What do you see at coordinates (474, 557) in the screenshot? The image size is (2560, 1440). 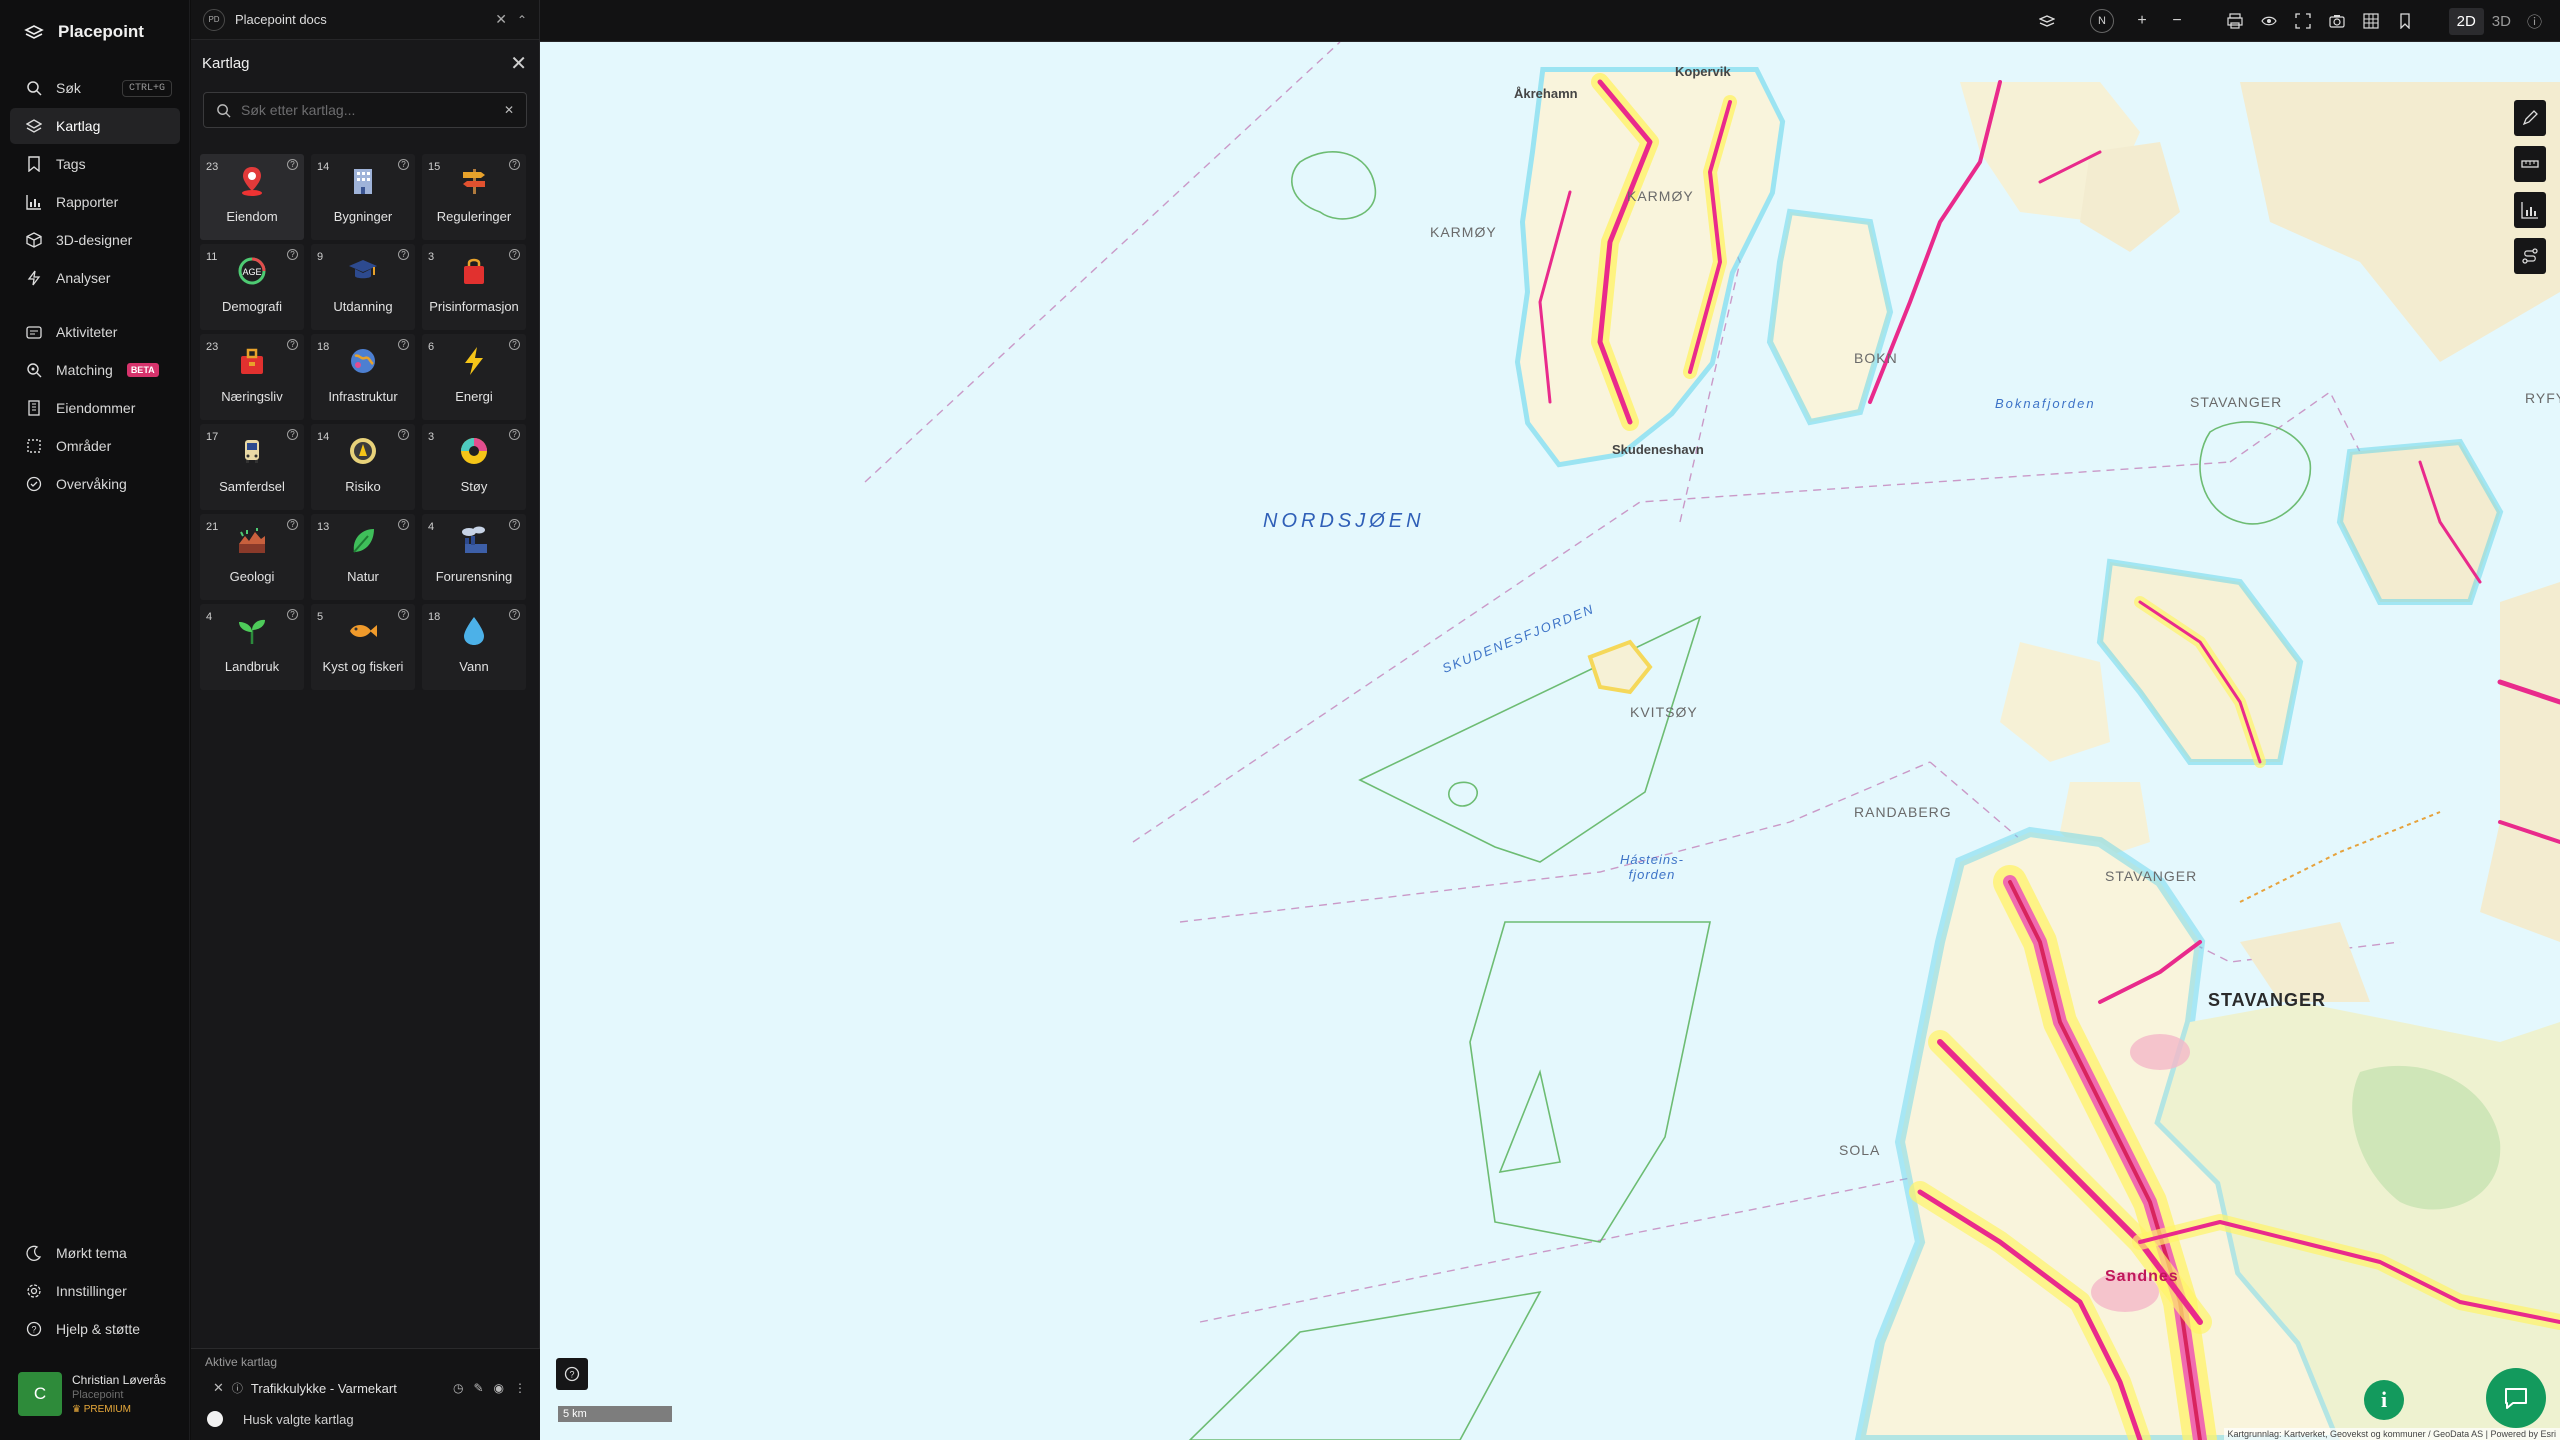 I see `category-forurensning: 4? Forurensning` at bounding box center [474, 557].